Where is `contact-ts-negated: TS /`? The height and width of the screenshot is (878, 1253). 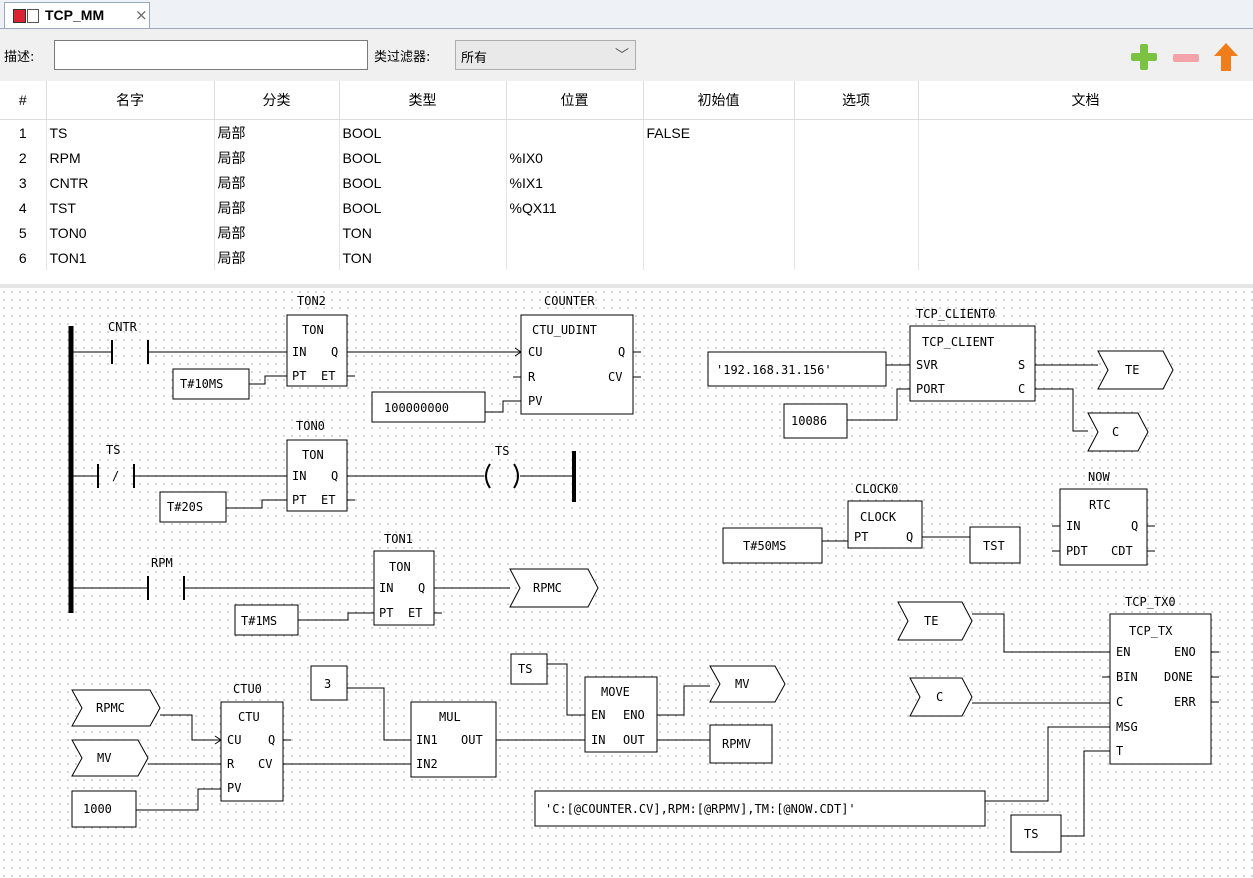
contact-ts-negated: TS / is located at coordinates (116, 465).